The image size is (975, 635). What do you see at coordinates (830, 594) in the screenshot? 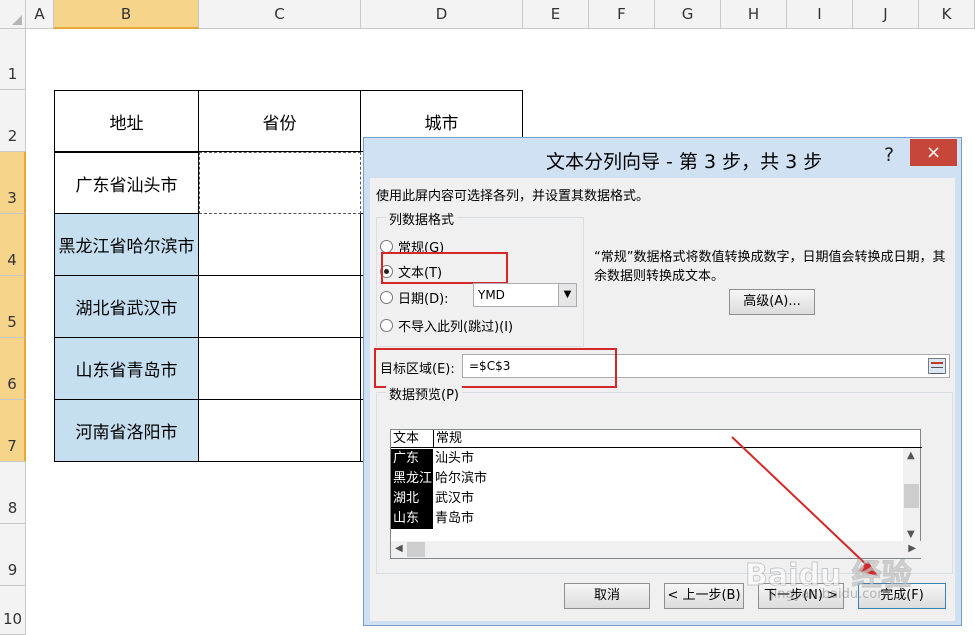
I see `watermark-url: jingyan.baidu.com` at bounding box center [830, 594].